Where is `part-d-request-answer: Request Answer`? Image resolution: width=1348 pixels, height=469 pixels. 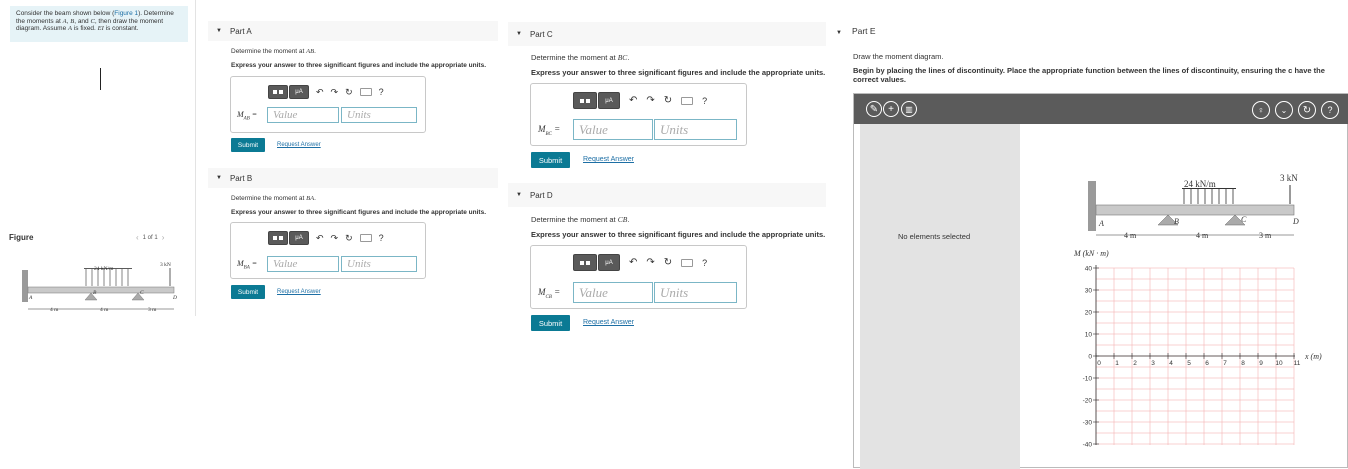 part-d-request-answer: Request Answer is located at coordinates (608, 322).